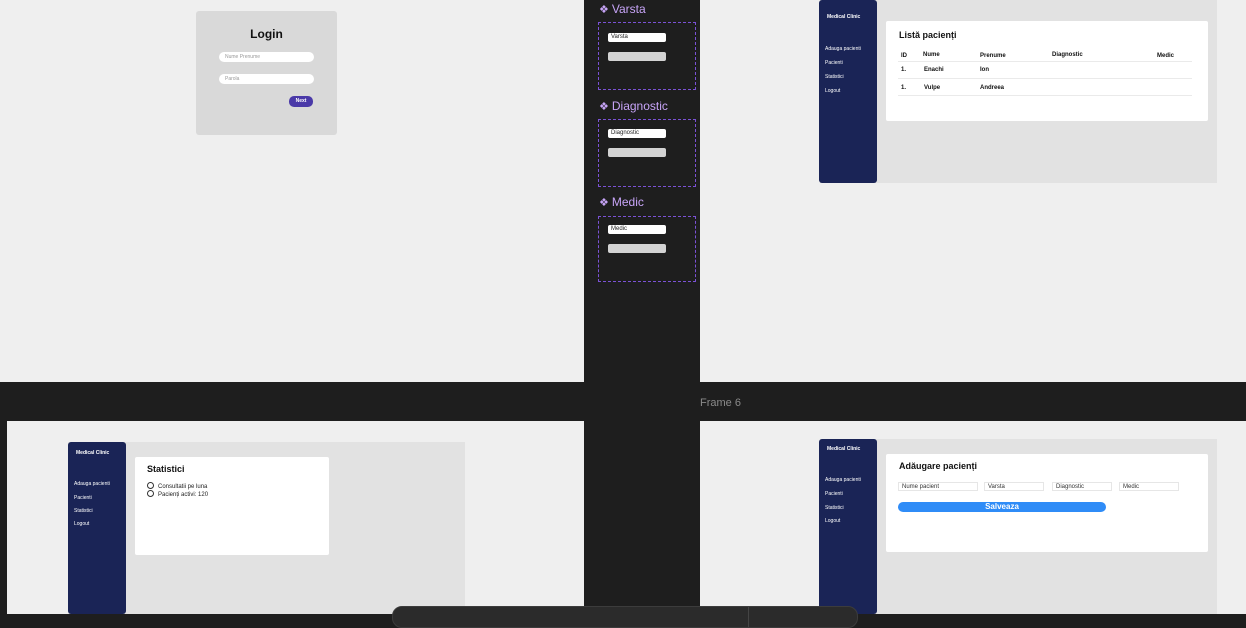 This screenshot has height=628, width=1246. What do you see at coordinates (637, 37) in the screenshot?
I see `varsta-input: Varsta` at bounding box center [637, 37].